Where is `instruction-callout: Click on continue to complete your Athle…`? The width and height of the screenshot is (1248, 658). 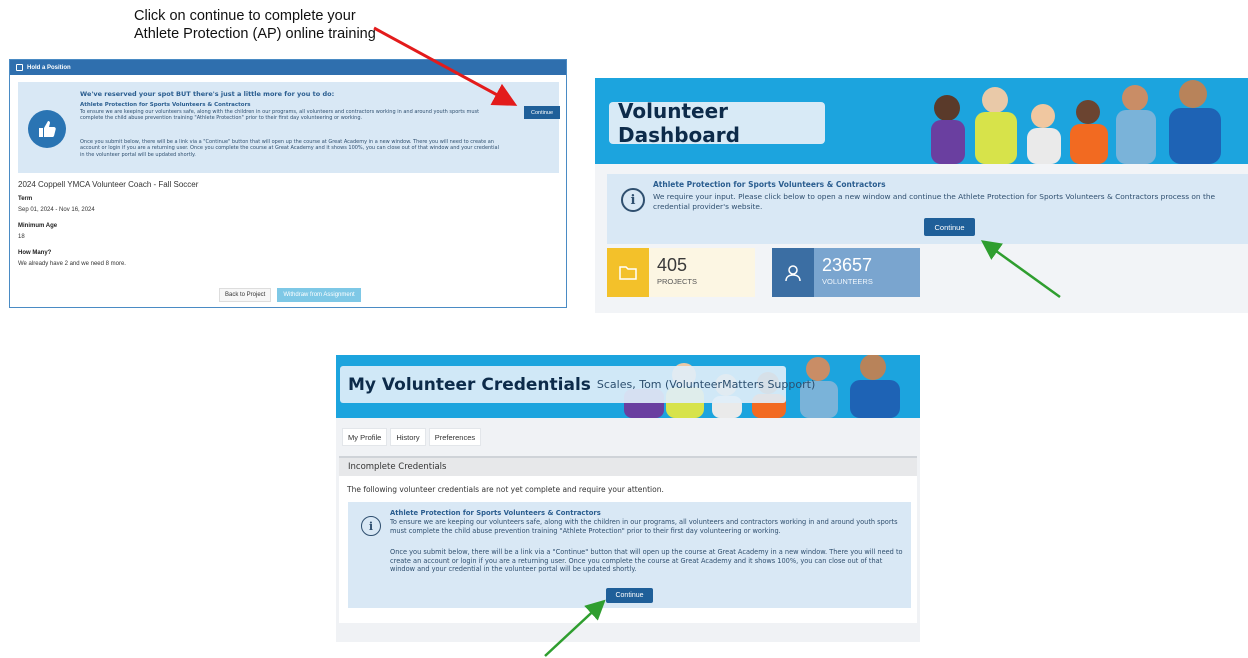 instruction-callout: Click on continue to complete your Athle… is located at coordinates (284, 25).